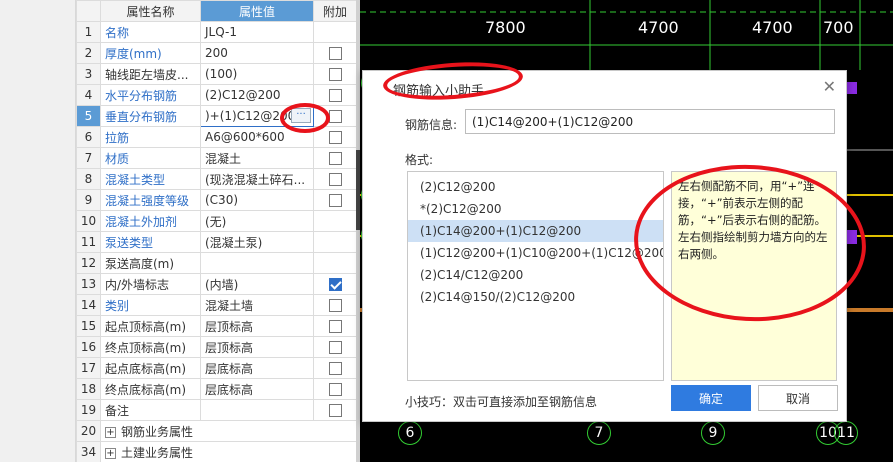 This screenshot has width=893, height=462. What do you see at coordinates (419, 160) in the screenshot?
I see `format-label: 格式:` at bounding box center [419, 160].